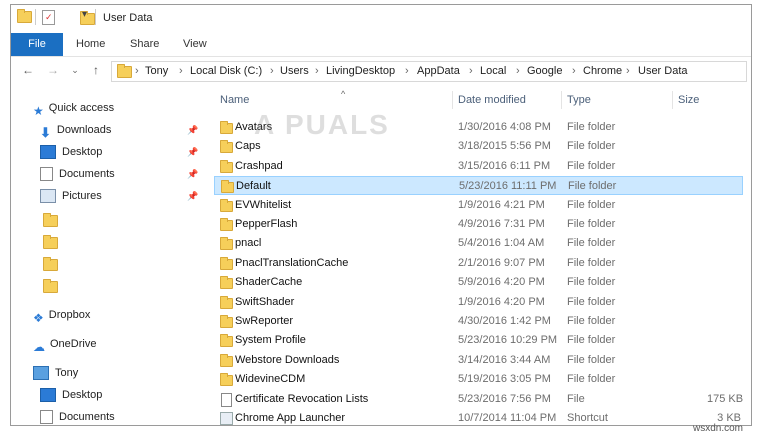 The height and width of the screenshot is (435, 758). Describe the element at coordinates (248, 243) in the screenshot. I see `file-name: pnacl` at that location.